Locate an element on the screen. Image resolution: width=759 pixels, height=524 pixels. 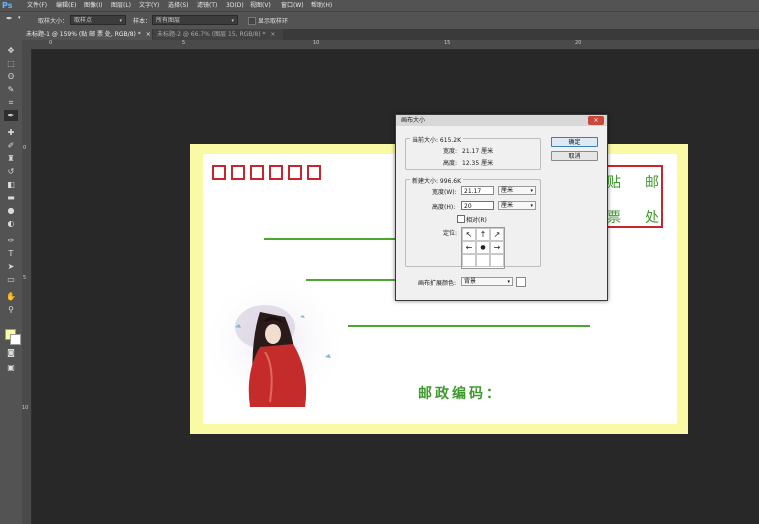
stamp-text: 处 is located at coordinates (652, 218).